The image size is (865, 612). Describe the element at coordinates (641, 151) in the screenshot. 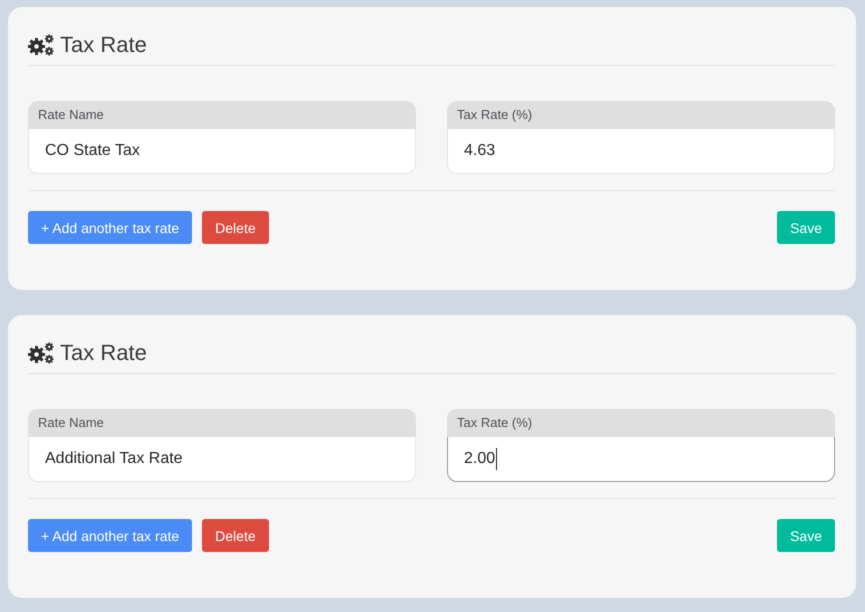

I see `input-field: 4.63` at that location.